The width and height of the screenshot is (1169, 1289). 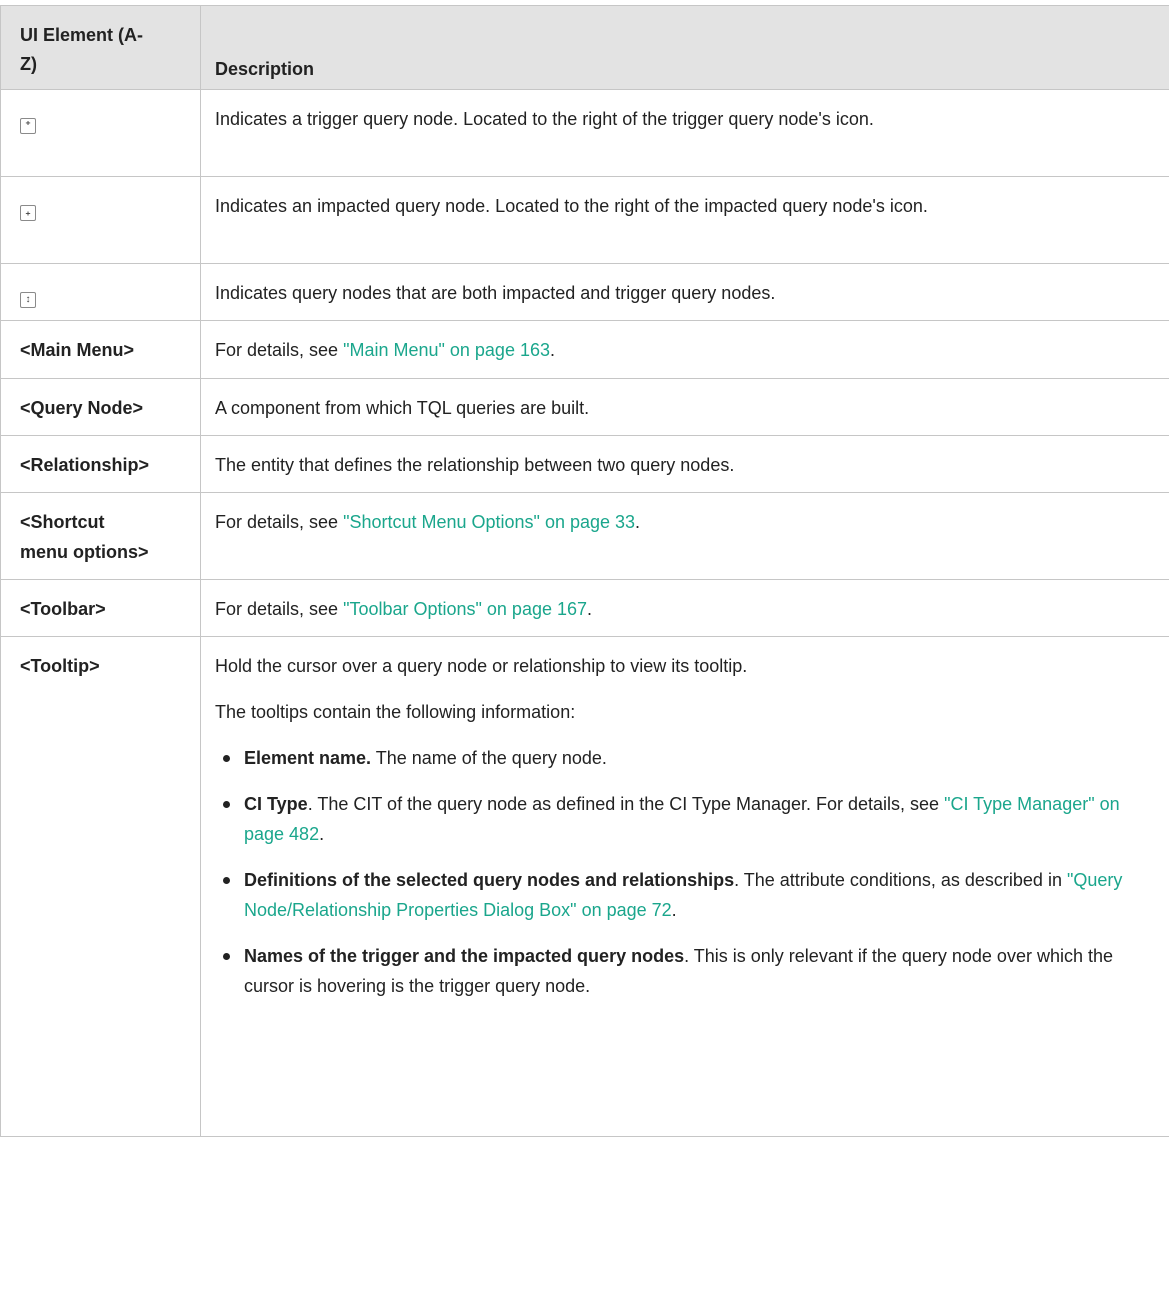 What do you see at coordinates (100, 133) in the screenshot?
I see `element-cell: ⁺` at bounding box center [100, 133].